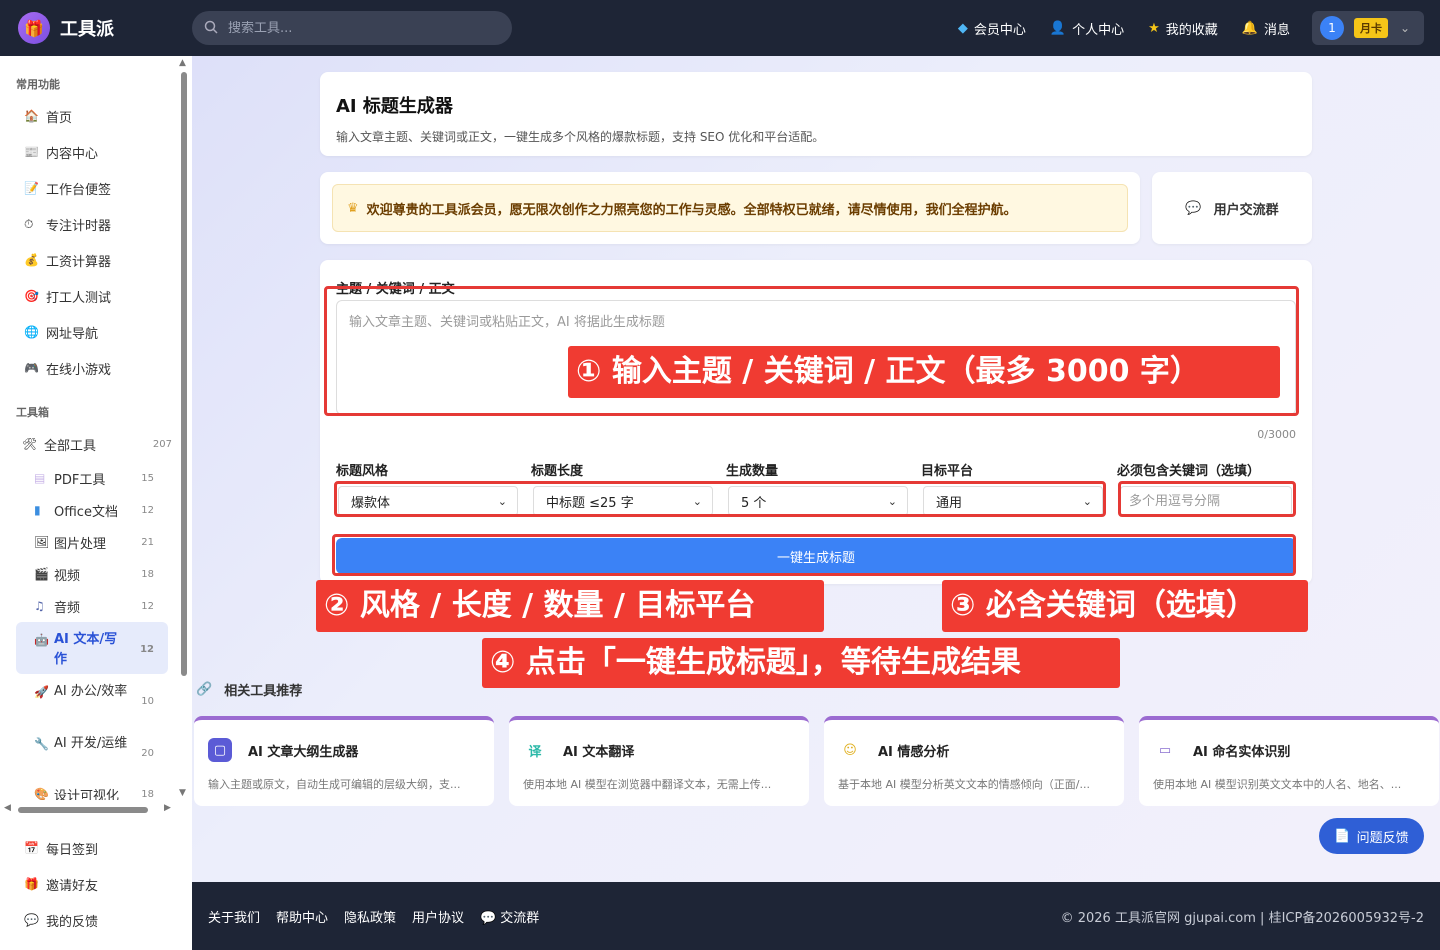 Image resolution: width=1440 pixels, height=950 pixels. Describe the element at coordinates (557, 471) in the screenshot. I see `length-label: 标题长度` at that location.